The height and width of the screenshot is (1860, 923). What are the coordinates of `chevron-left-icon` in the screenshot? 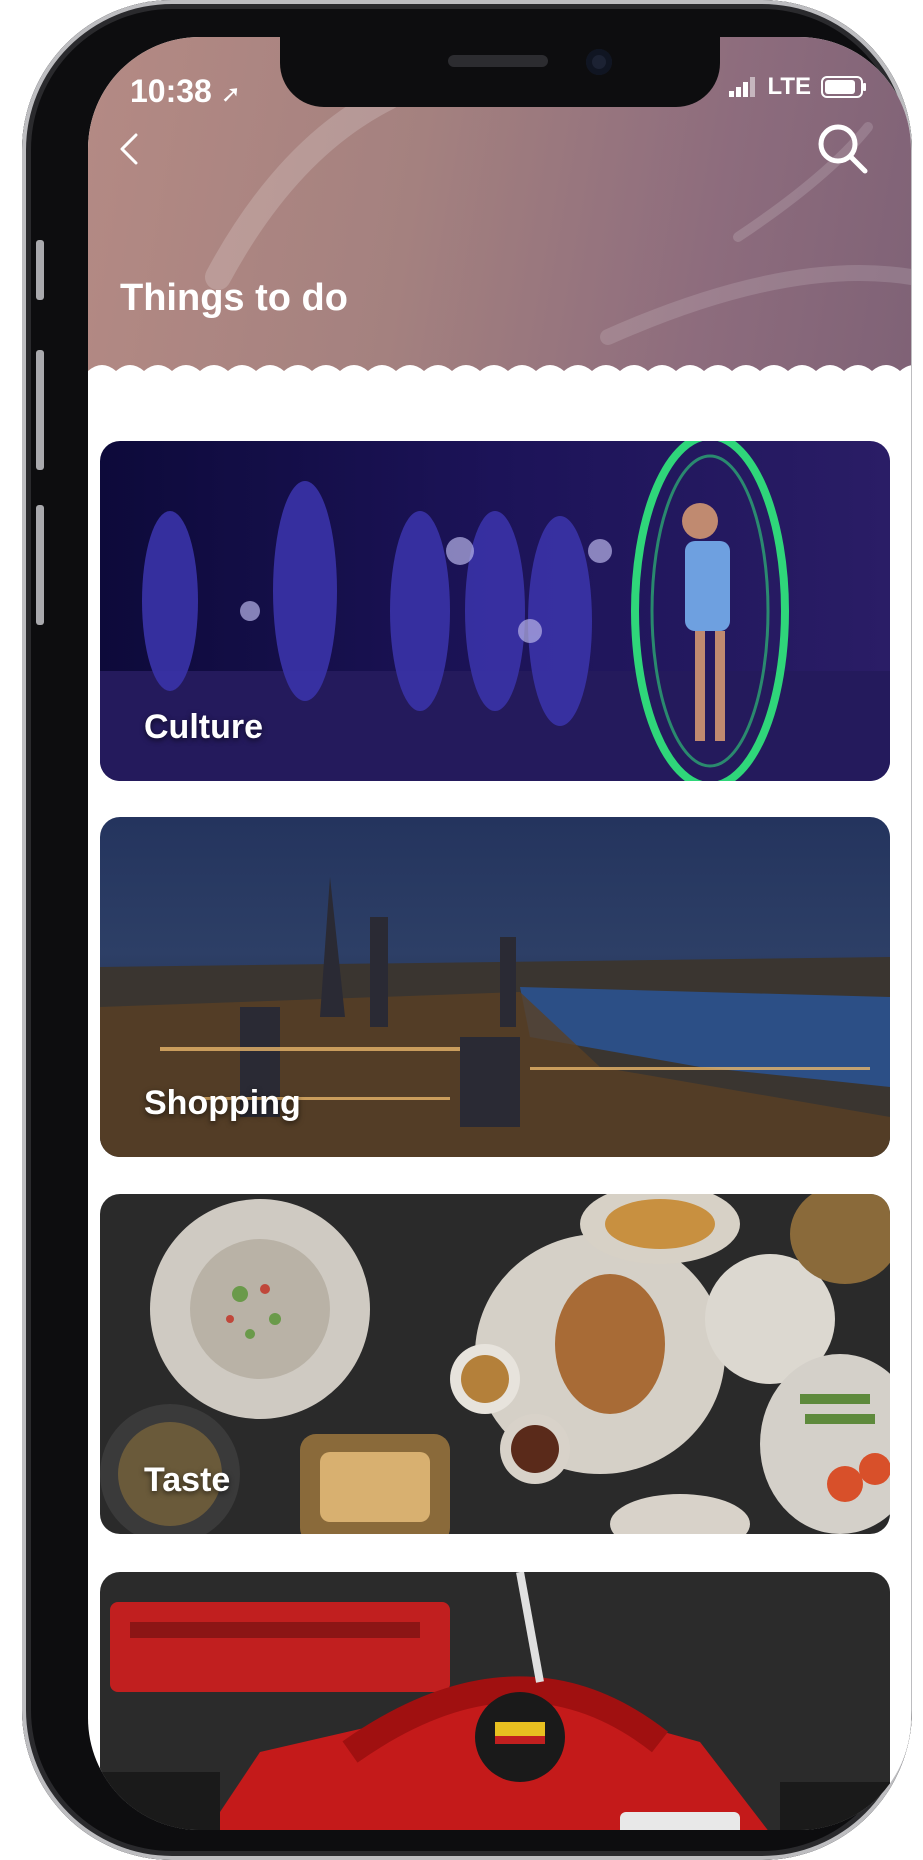 It's located at (129, 149).